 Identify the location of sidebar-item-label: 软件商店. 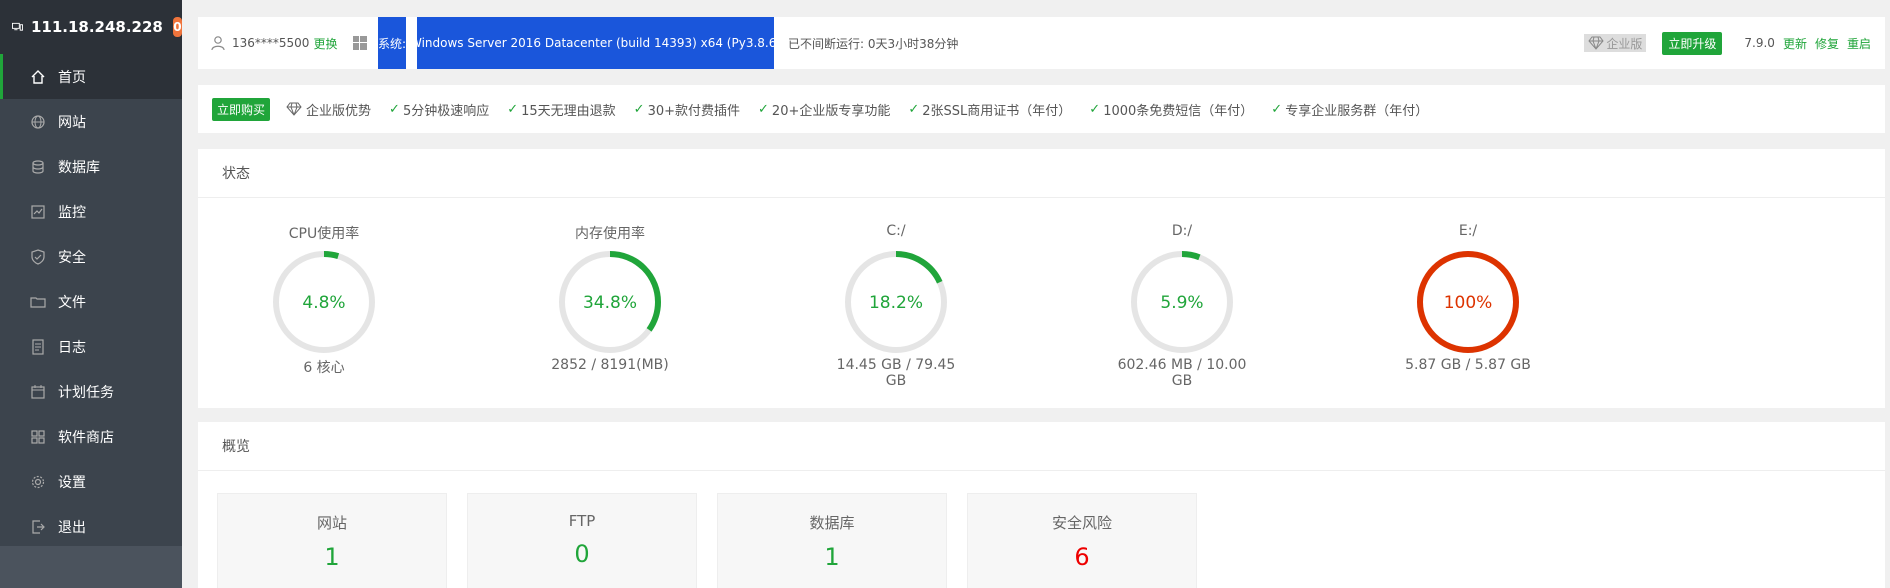
(86, 437).